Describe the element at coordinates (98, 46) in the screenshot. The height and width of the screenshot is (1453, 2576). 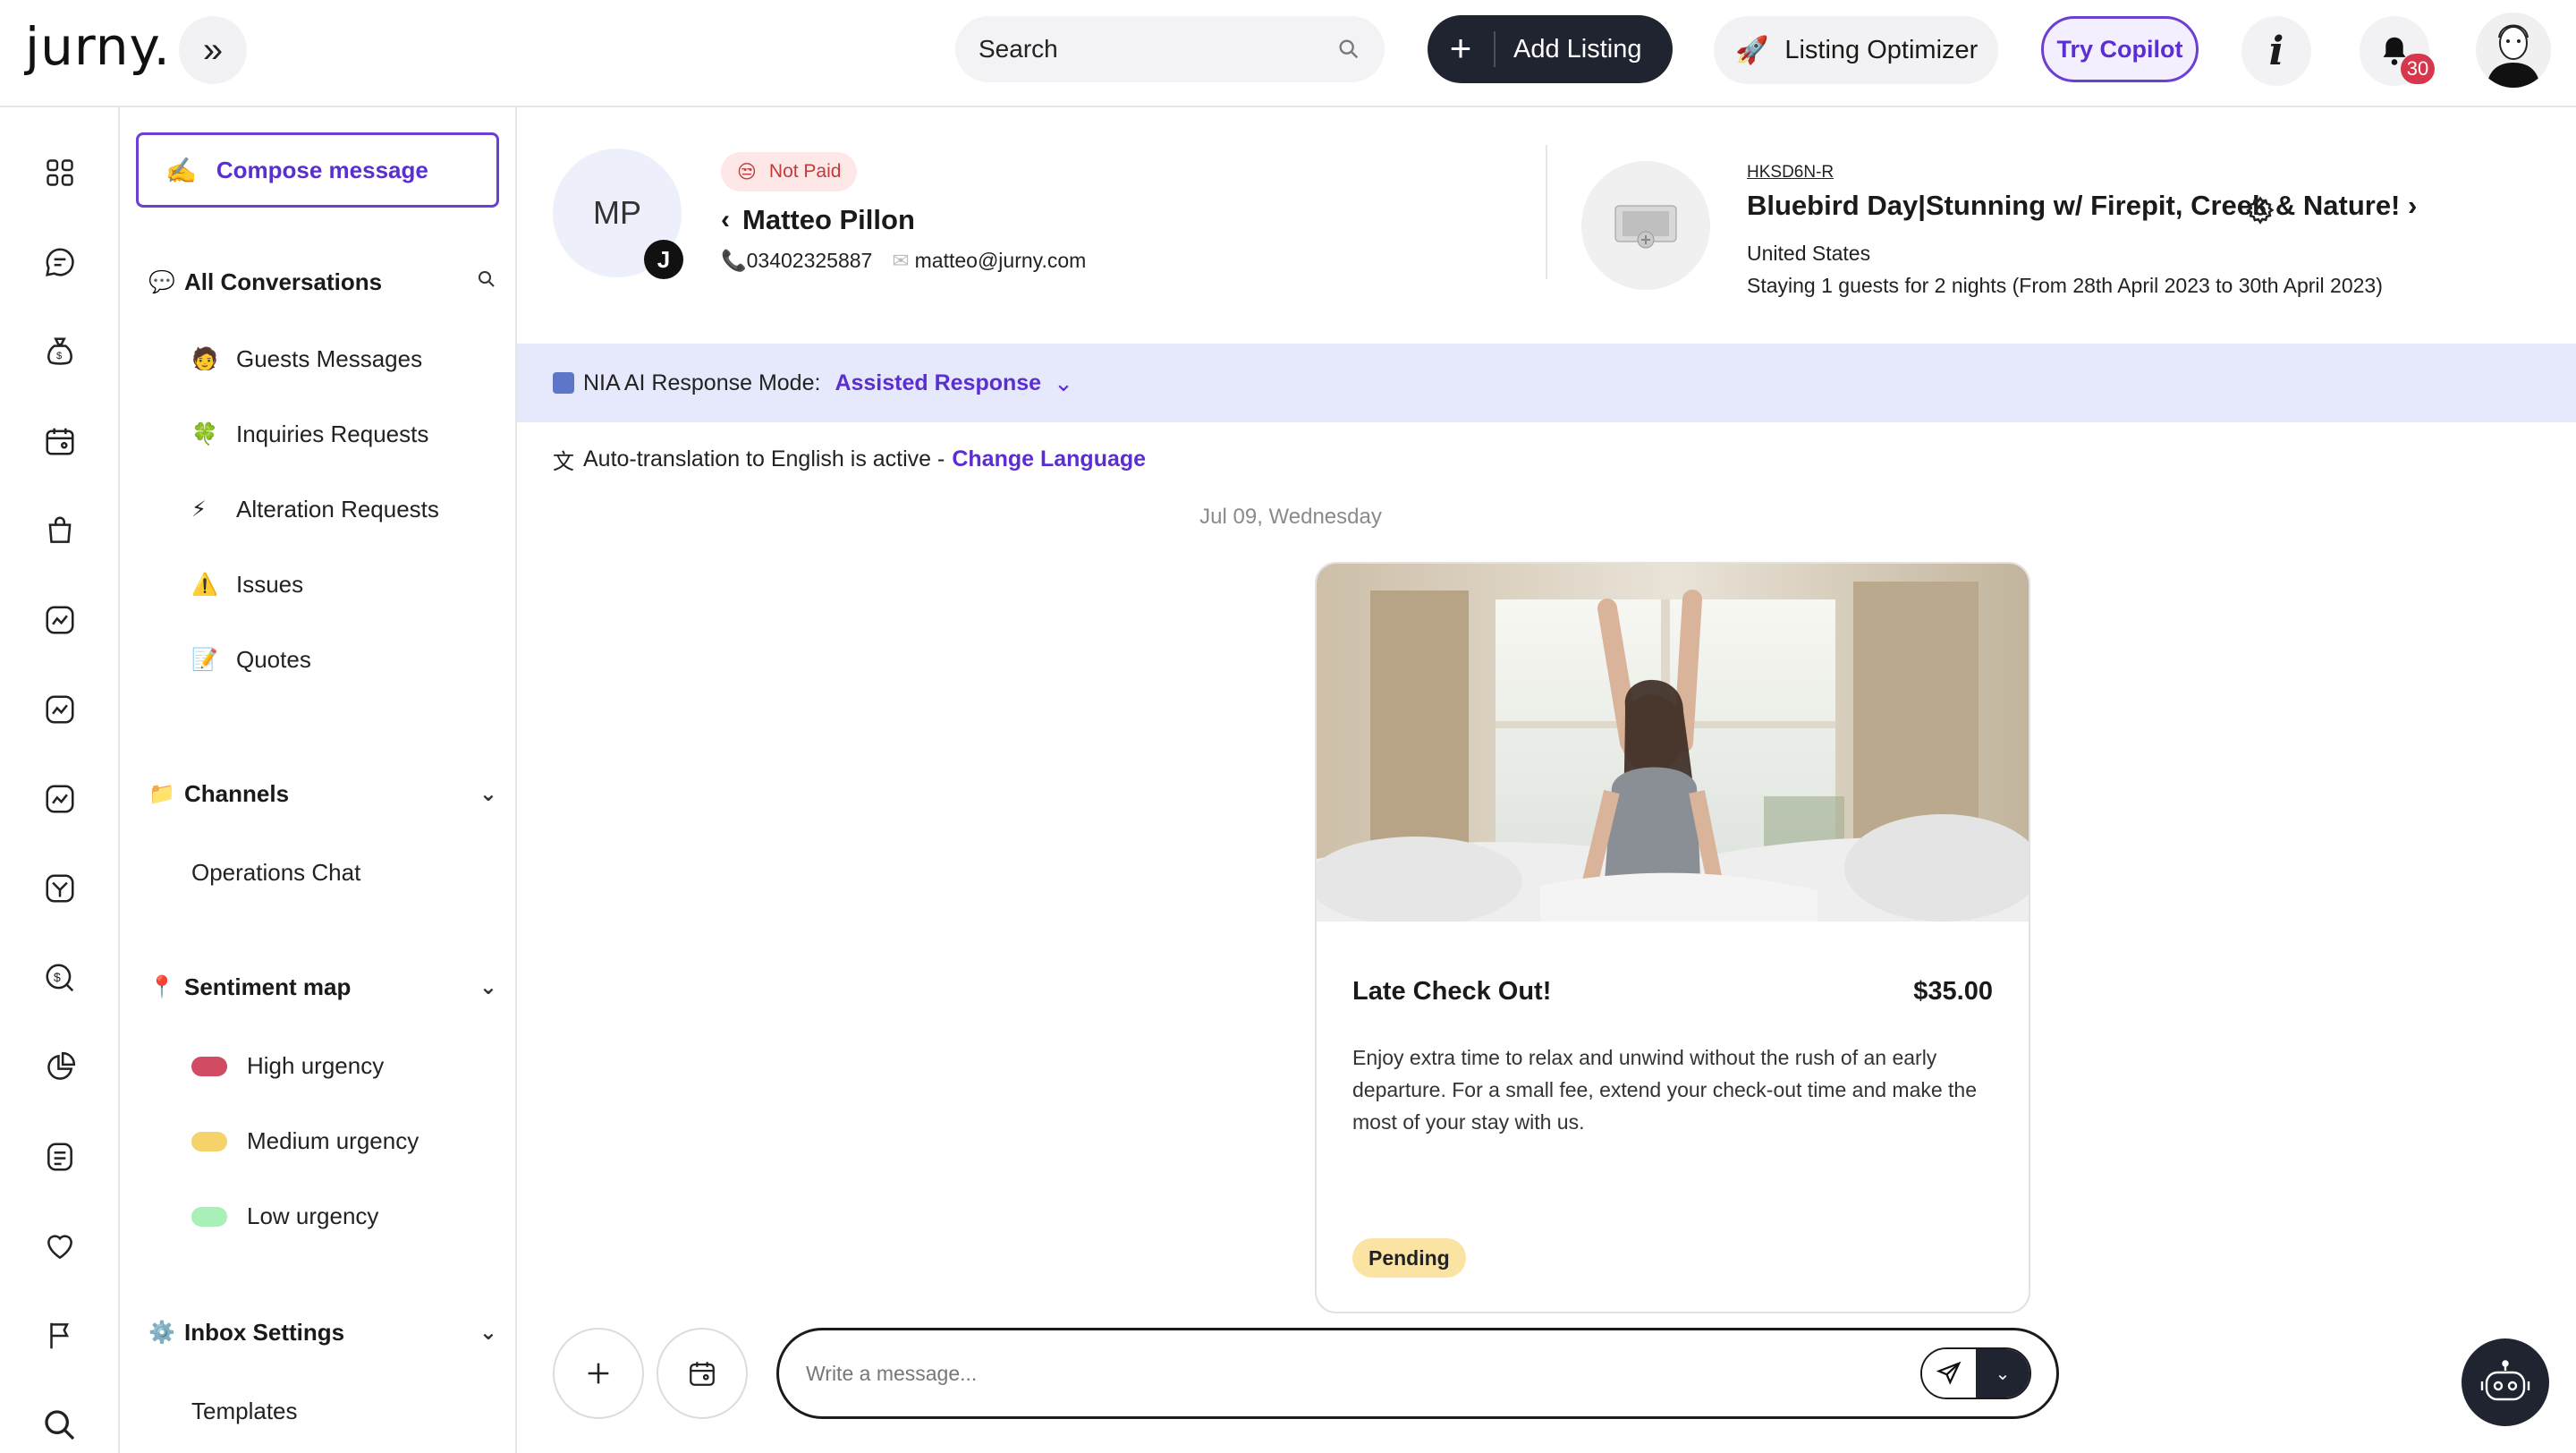
I see `jurny-logo: jurny.` at that location.